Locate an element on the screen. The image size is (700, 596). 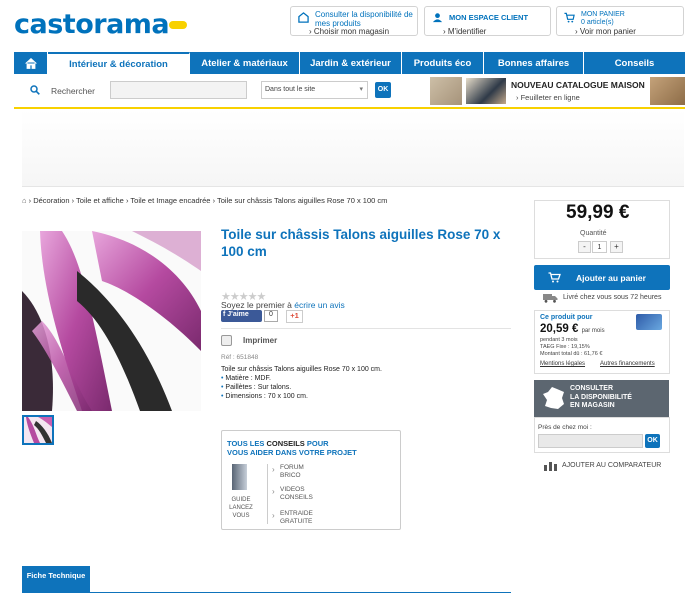
truck-icon is located at coordinates (550, 298).